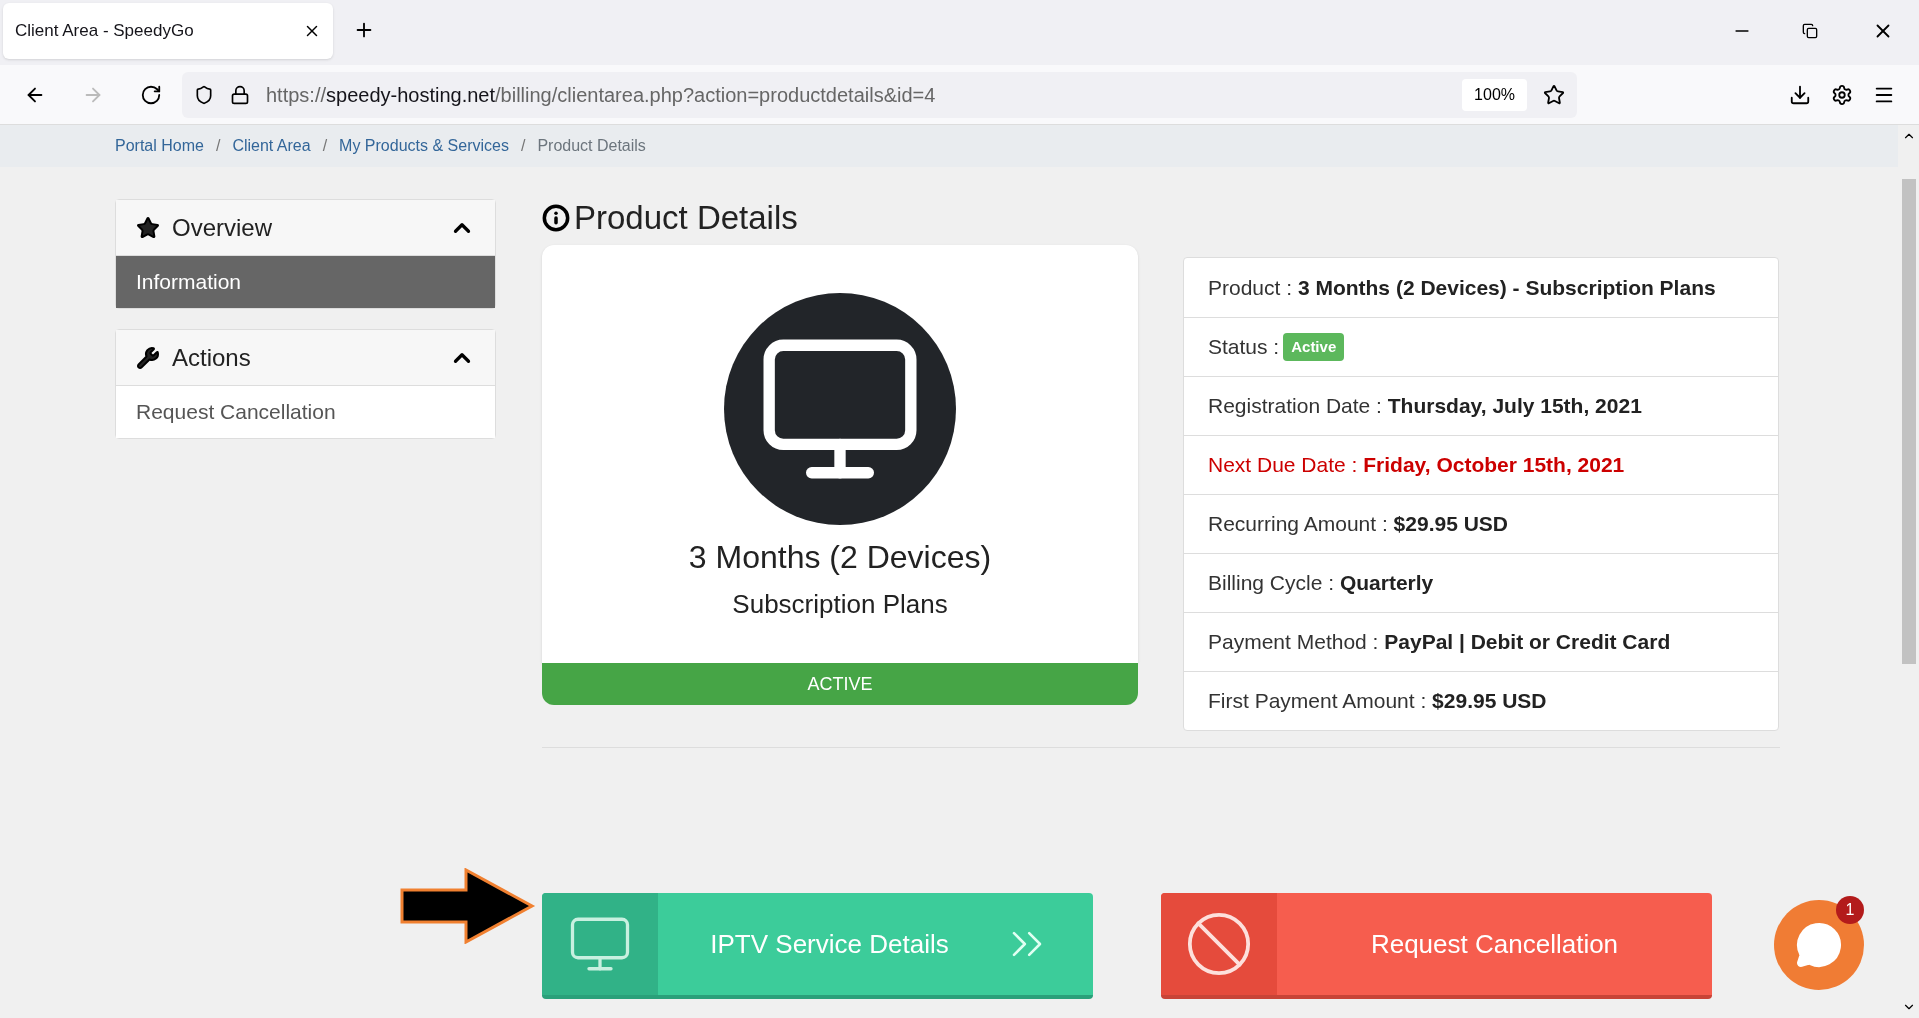  I want to click on breadcrumb-current: Product Details, so click(591, 146).